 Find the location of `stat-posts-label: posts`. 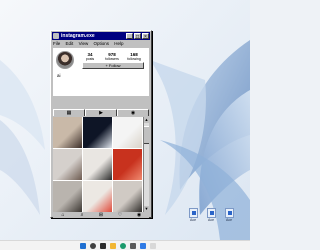

stat-posts-label: posts is located at coordinates (90, 59).